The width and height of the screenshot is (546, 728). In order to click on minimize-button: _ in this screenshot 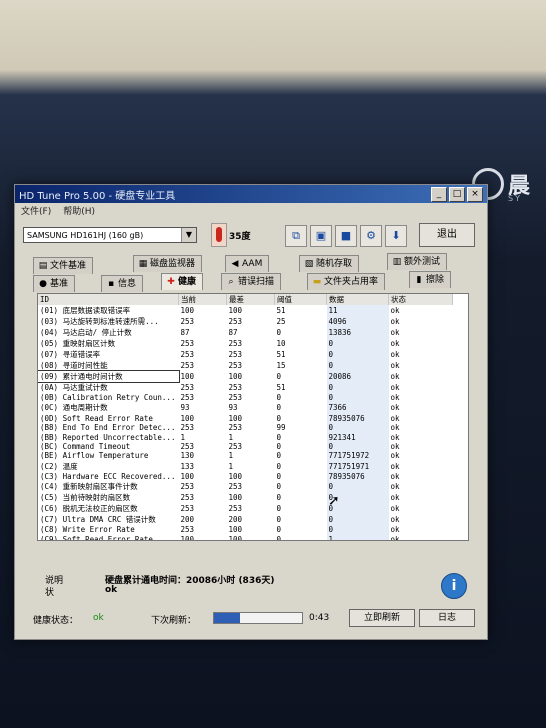, I will do `click(439, 194)`.